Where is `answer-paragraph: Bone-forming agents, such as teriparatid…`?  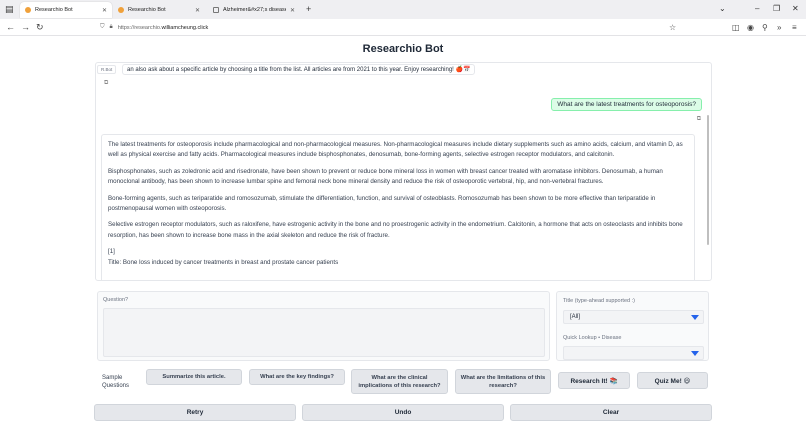
answer-paragraph: Bone-forming agents, such as teriparatid… is located at coordinates (382, 203).